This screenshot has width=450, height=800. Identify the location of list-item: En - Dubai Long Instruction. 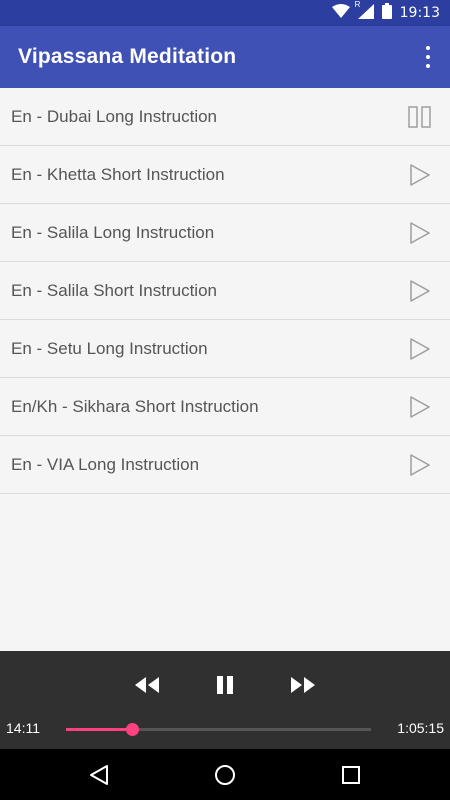
(225, 117).